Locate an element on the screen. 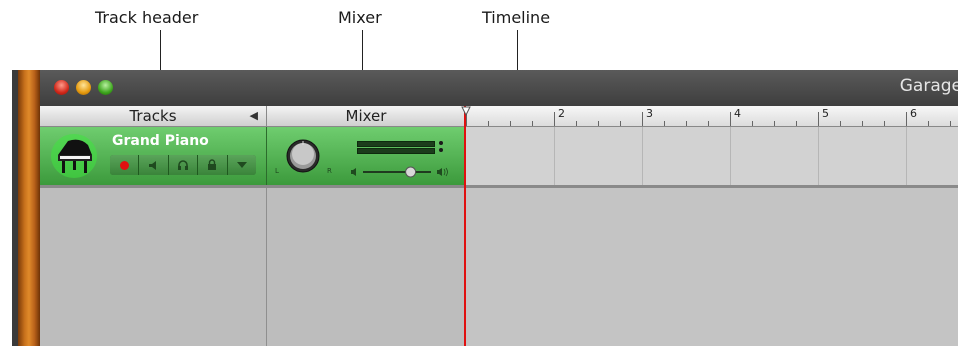 The height and width of the screenshot is (346, 958). record-icon is located at coordinates (124, 165).